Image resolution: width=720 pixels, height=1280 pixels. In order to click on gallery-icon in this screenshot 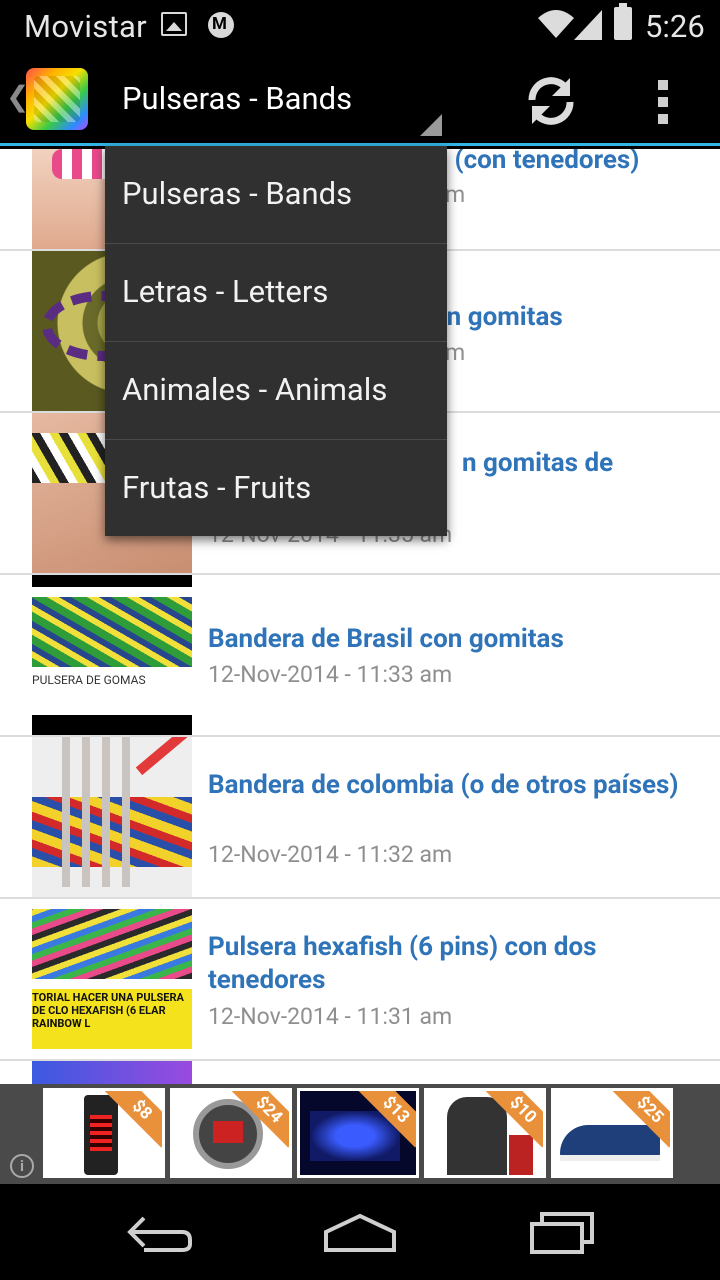, I will do `click(174, 24)`.